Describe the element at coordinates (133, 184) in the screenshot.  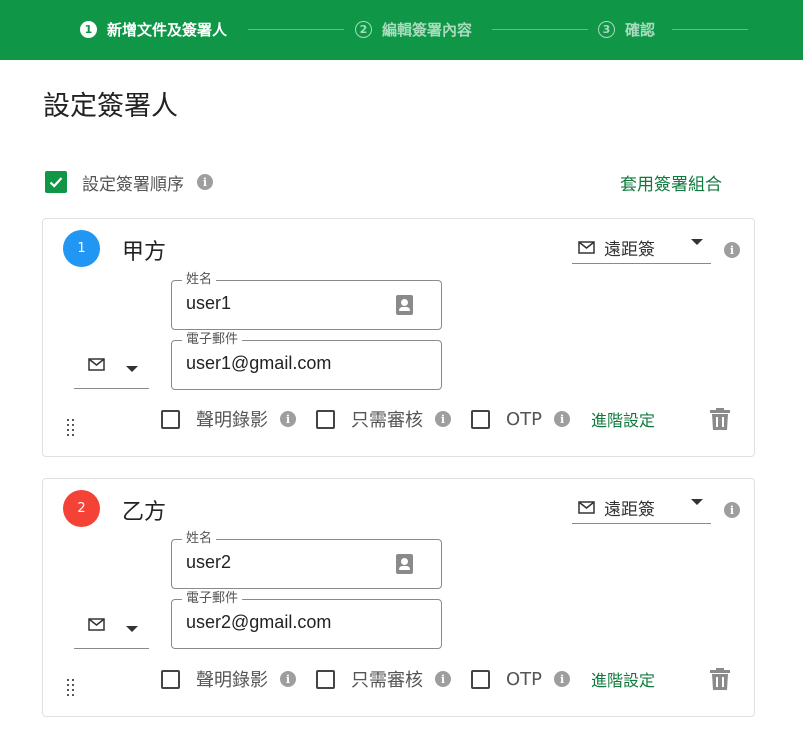
I see `signing-order-label: 設定簽署順序` at that location.